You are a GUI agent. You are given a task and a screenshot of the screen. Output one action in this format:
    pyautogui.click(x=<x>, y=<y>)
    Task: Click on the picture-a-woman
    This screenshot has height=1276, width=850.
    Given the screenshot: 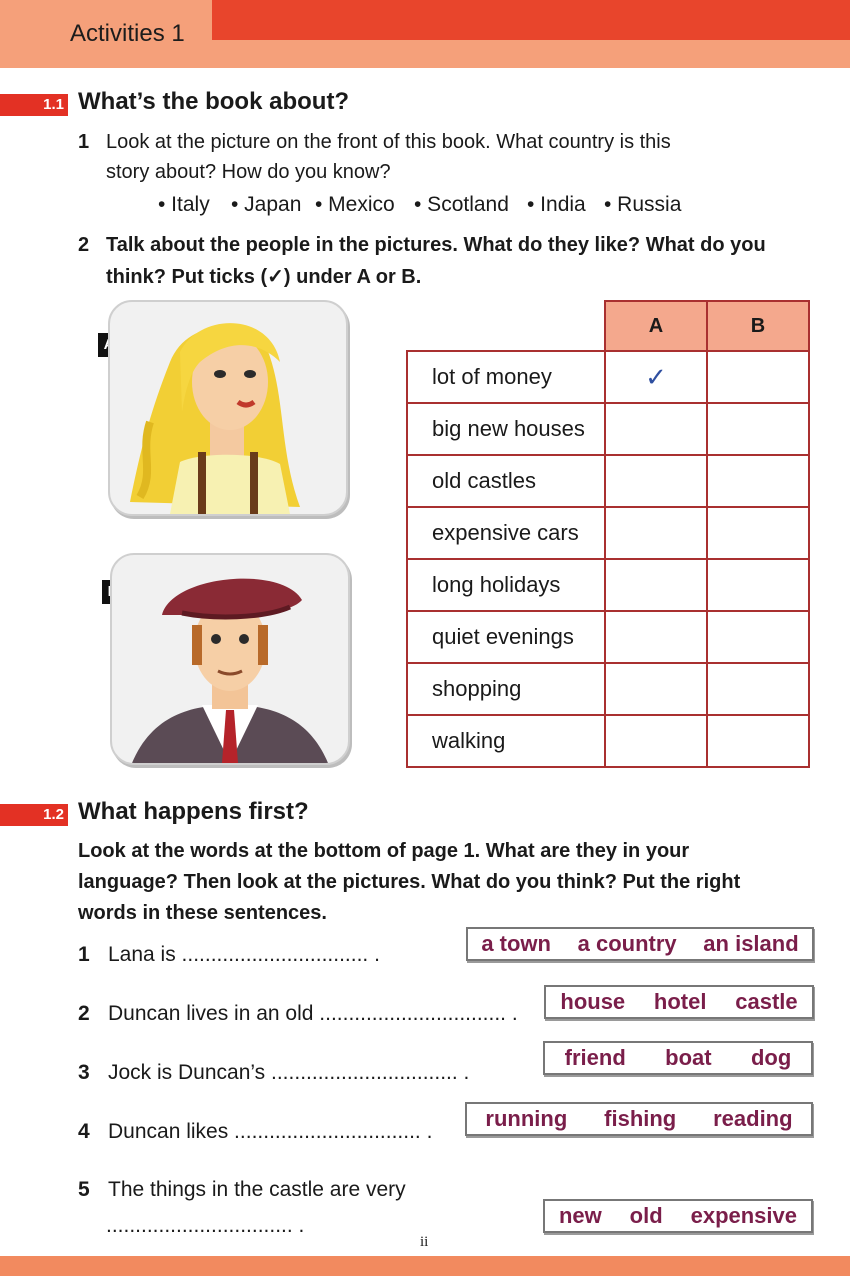 What is the action you would take?
    pyautogui.click(x=228, y=408)
    